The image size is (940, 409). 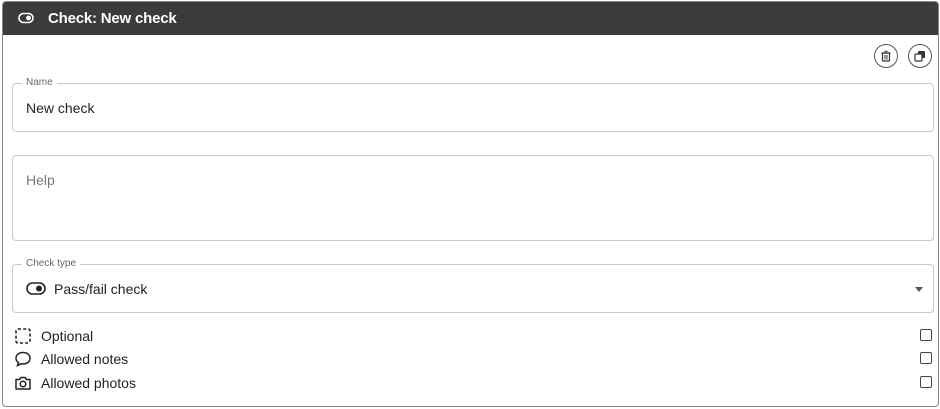 I want to click on allowed-notes-checkbox, so click(x=926, y=358).